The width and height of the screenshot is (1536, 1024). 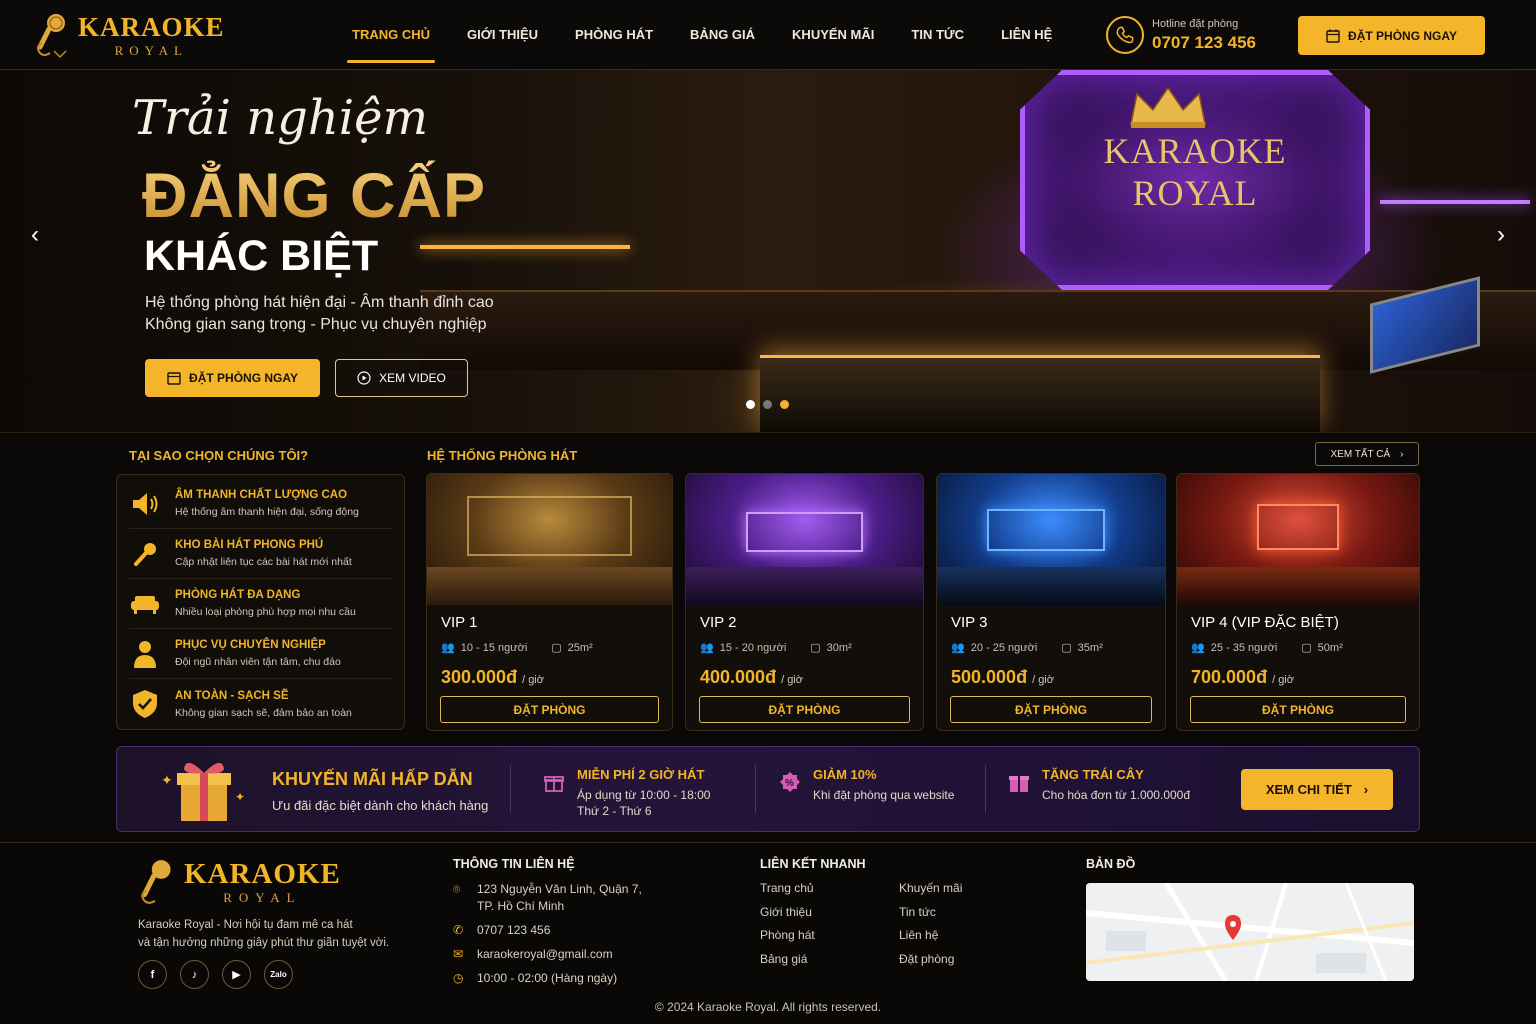 What do you see at coordinates (930, 940) in the screenshot?
I see `footer-link: Liên hệ` at bounding box center [930, 940].